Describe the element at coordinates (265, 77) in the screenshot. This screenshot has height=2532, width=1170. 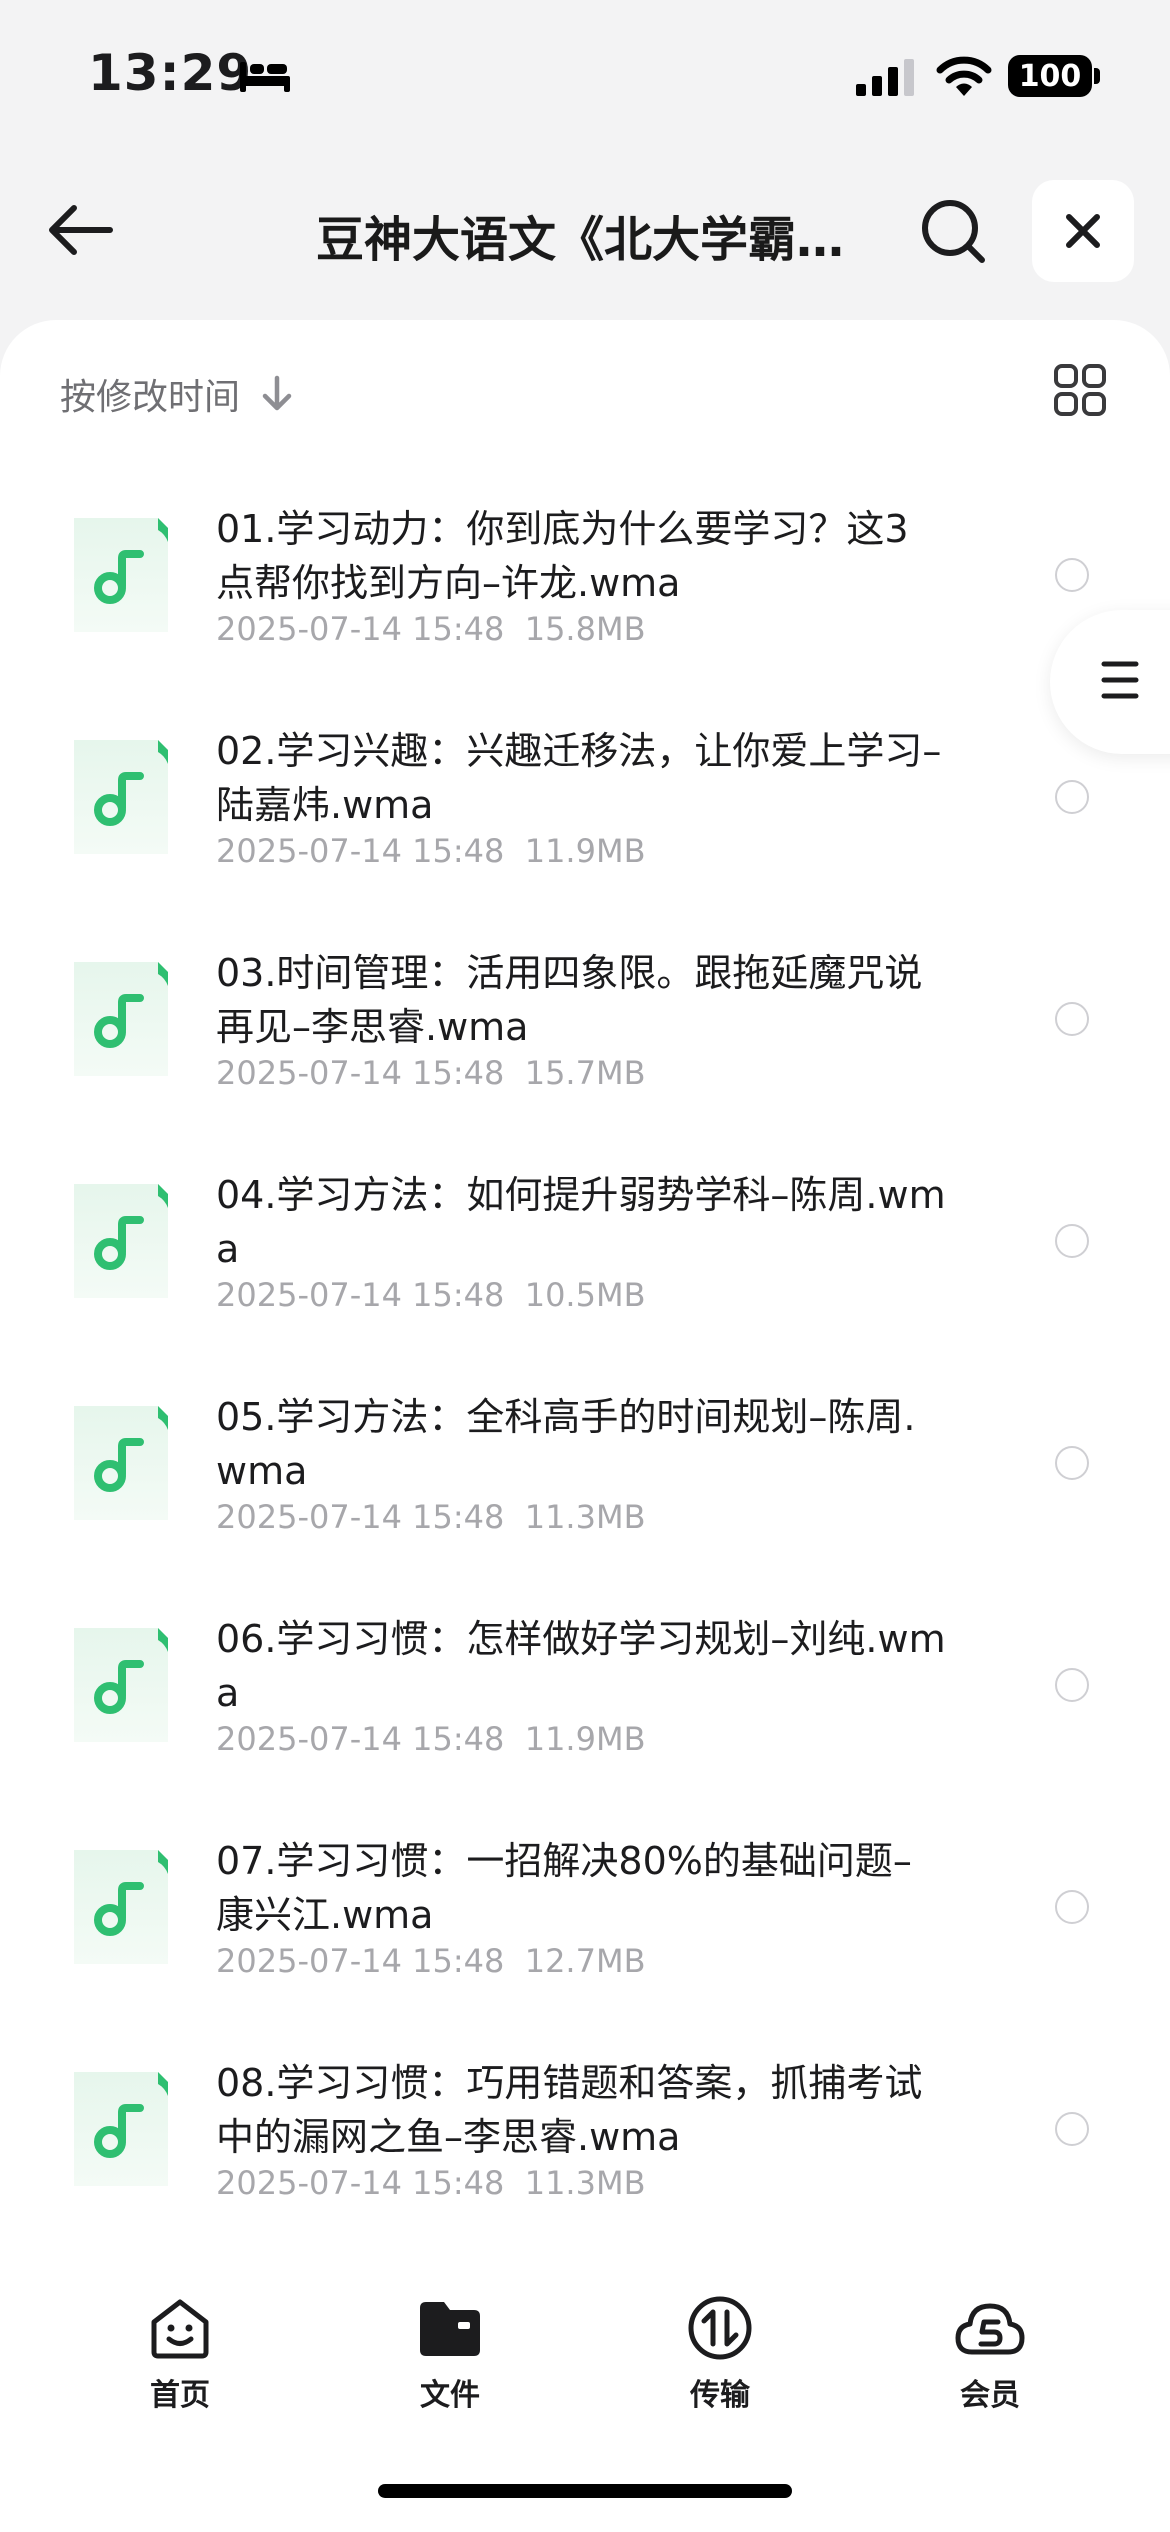
I see `sleep-bed-icon` at that location.